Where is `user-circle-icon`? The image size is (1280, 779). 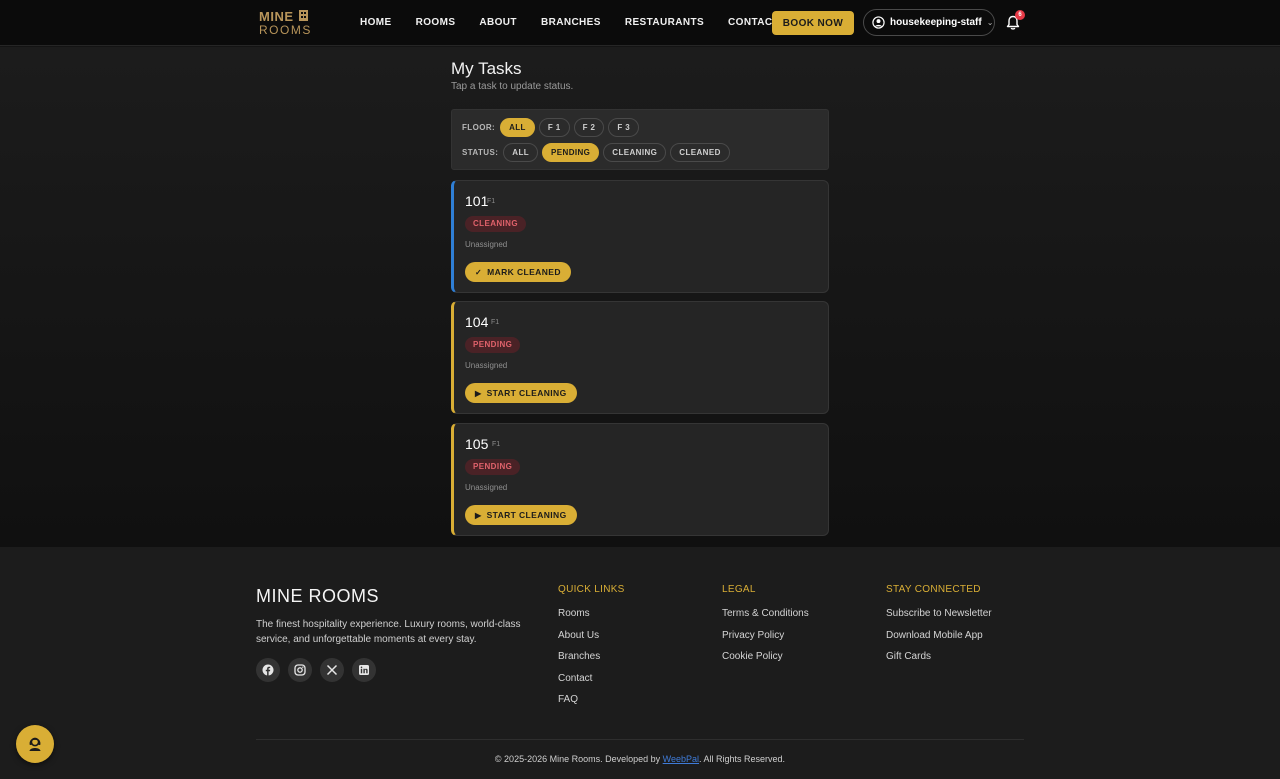 user-circle-icon is located at coordinates (878, 22).